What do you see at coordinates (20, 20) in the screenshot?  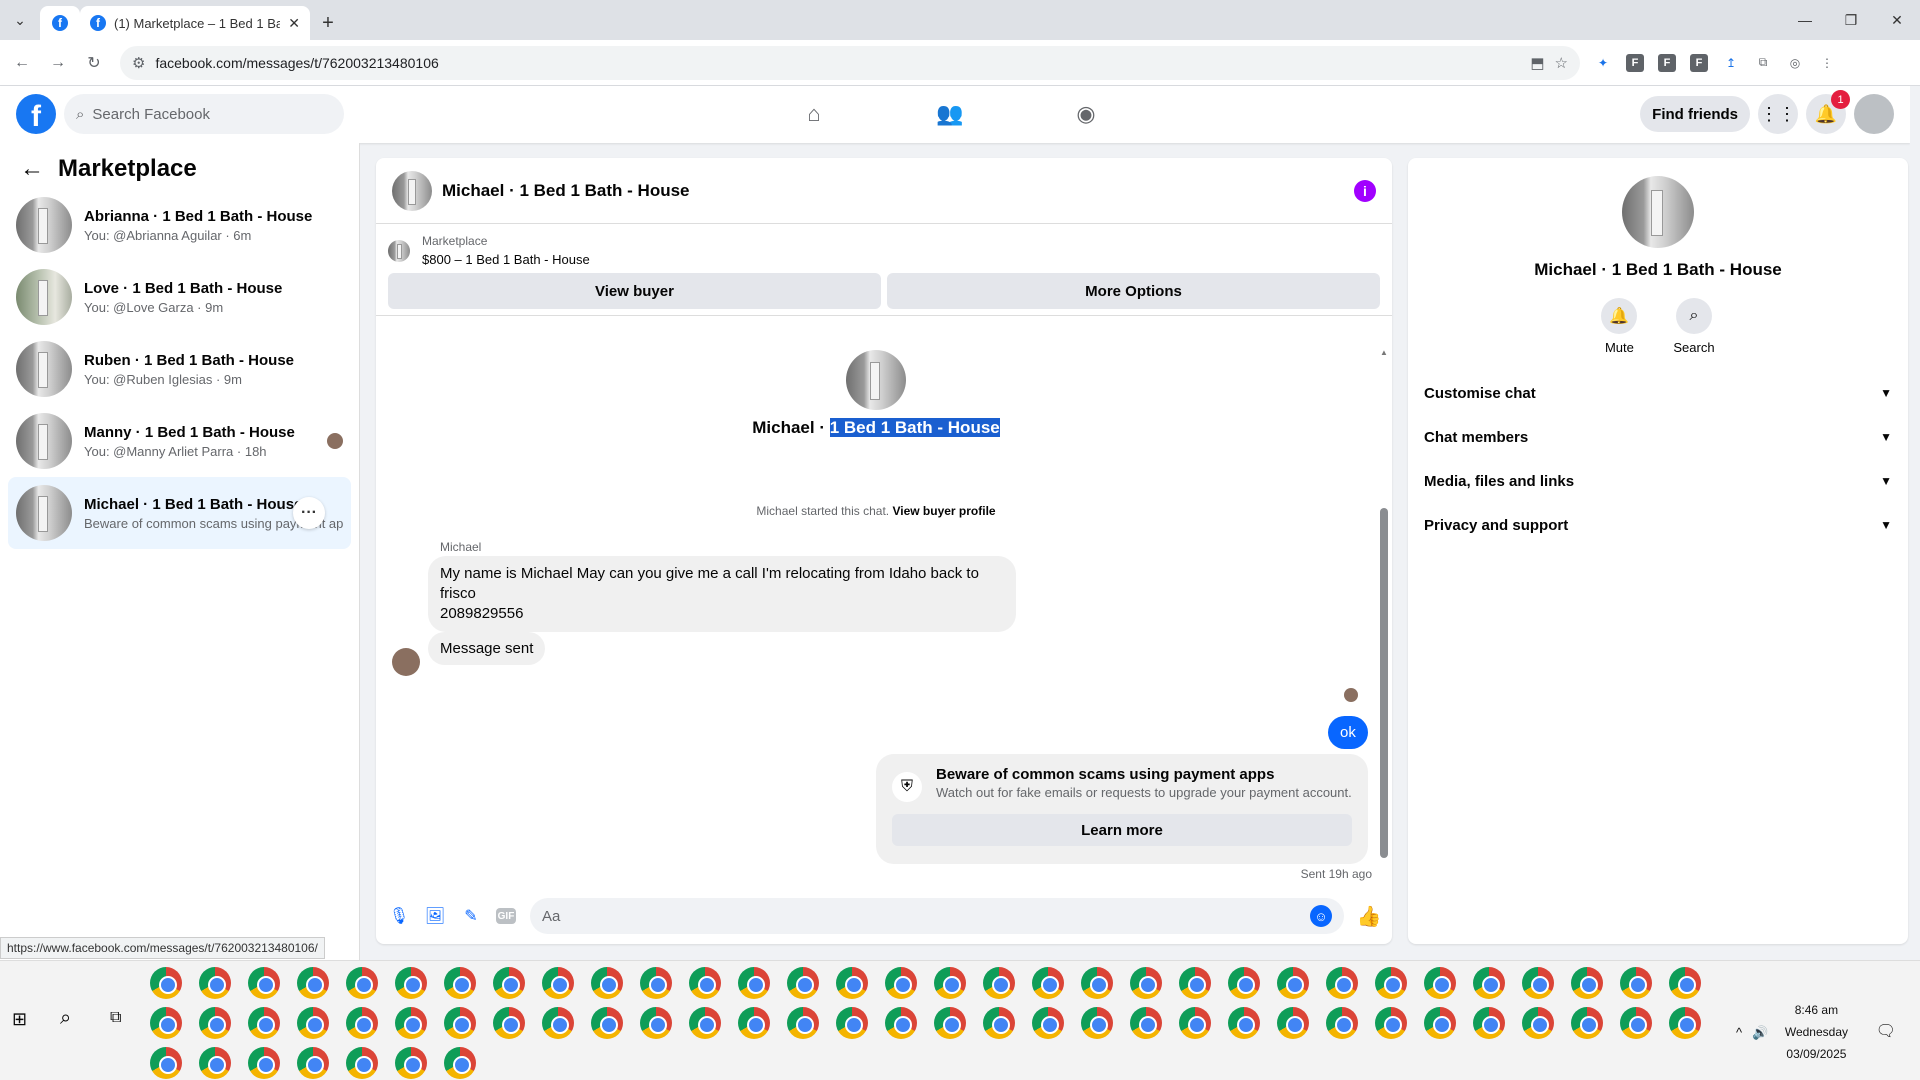 I see `tab-search-menu: ⌄` at bounding box center [20, 20].